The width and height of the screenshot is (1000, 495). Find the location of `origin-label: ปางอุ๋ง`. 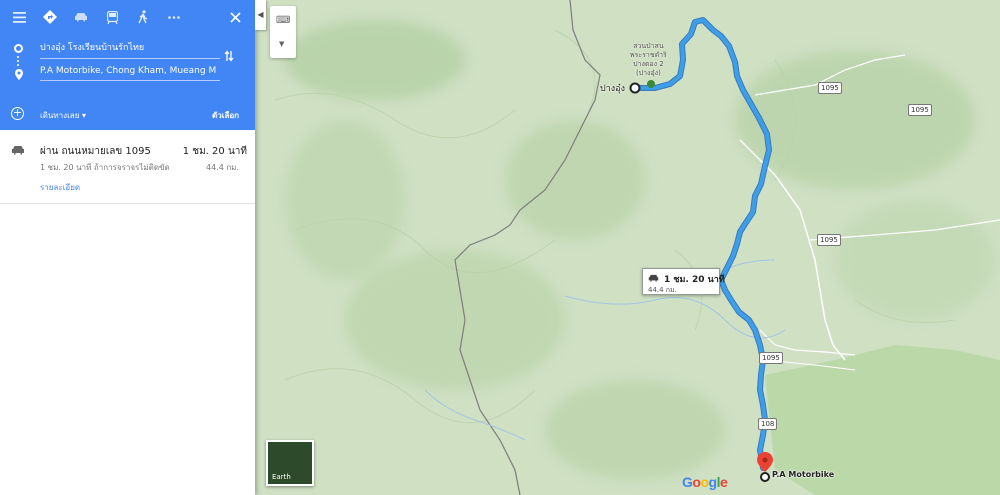

origin-label: ปางอุ๋ง is located at coordinates (612, 89).